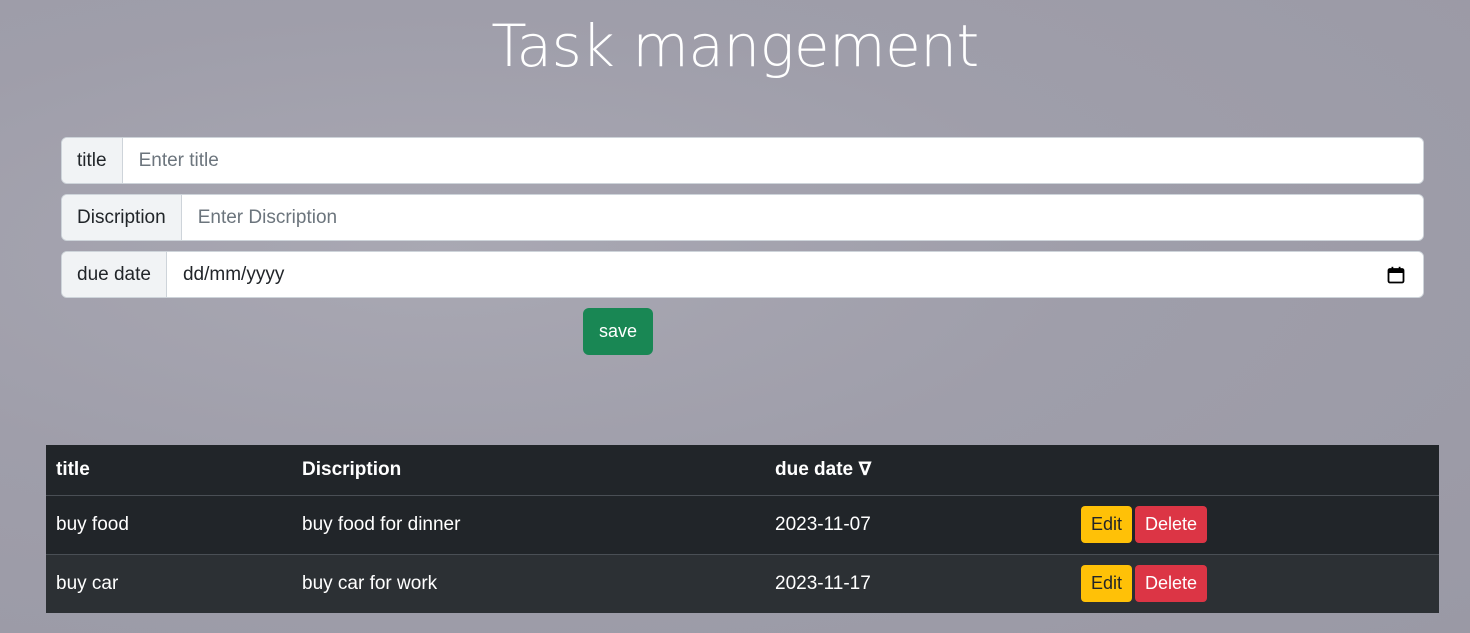 Image resolution: width=1470 pixels, height=633 pixels. I want to click on due-date-input-group: due date dd/mm/yyyy, so click(742, 274).